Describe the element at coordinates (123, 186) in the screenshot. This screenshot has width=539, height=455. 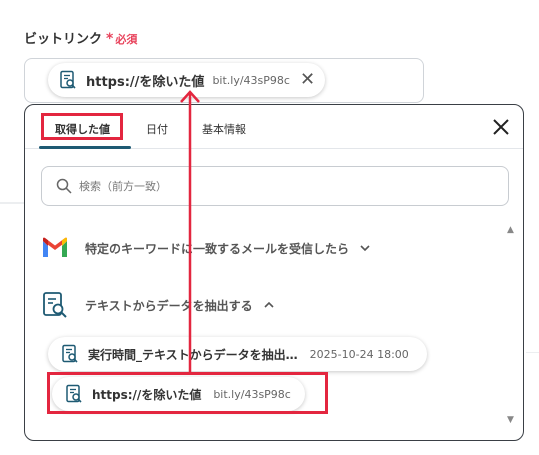
I see `search-placeholder: 検索（前方一致）` at that location.